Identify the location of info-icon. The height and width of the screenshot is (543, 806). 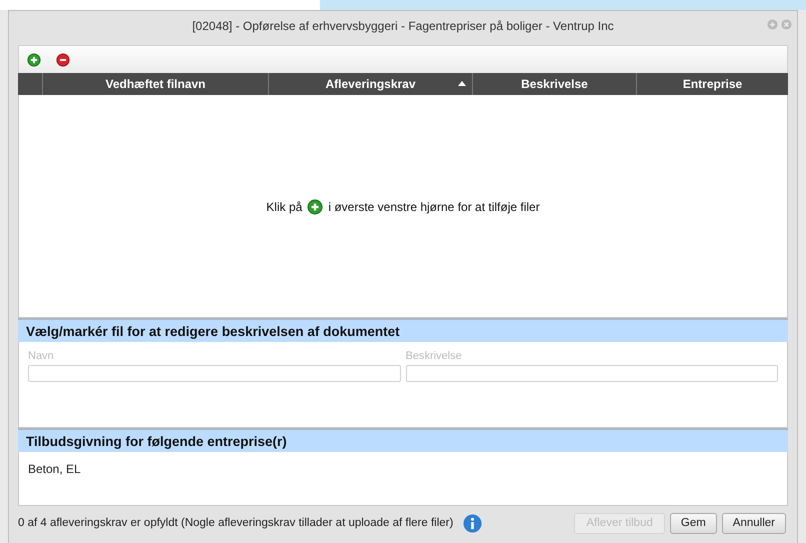
(472, 523).